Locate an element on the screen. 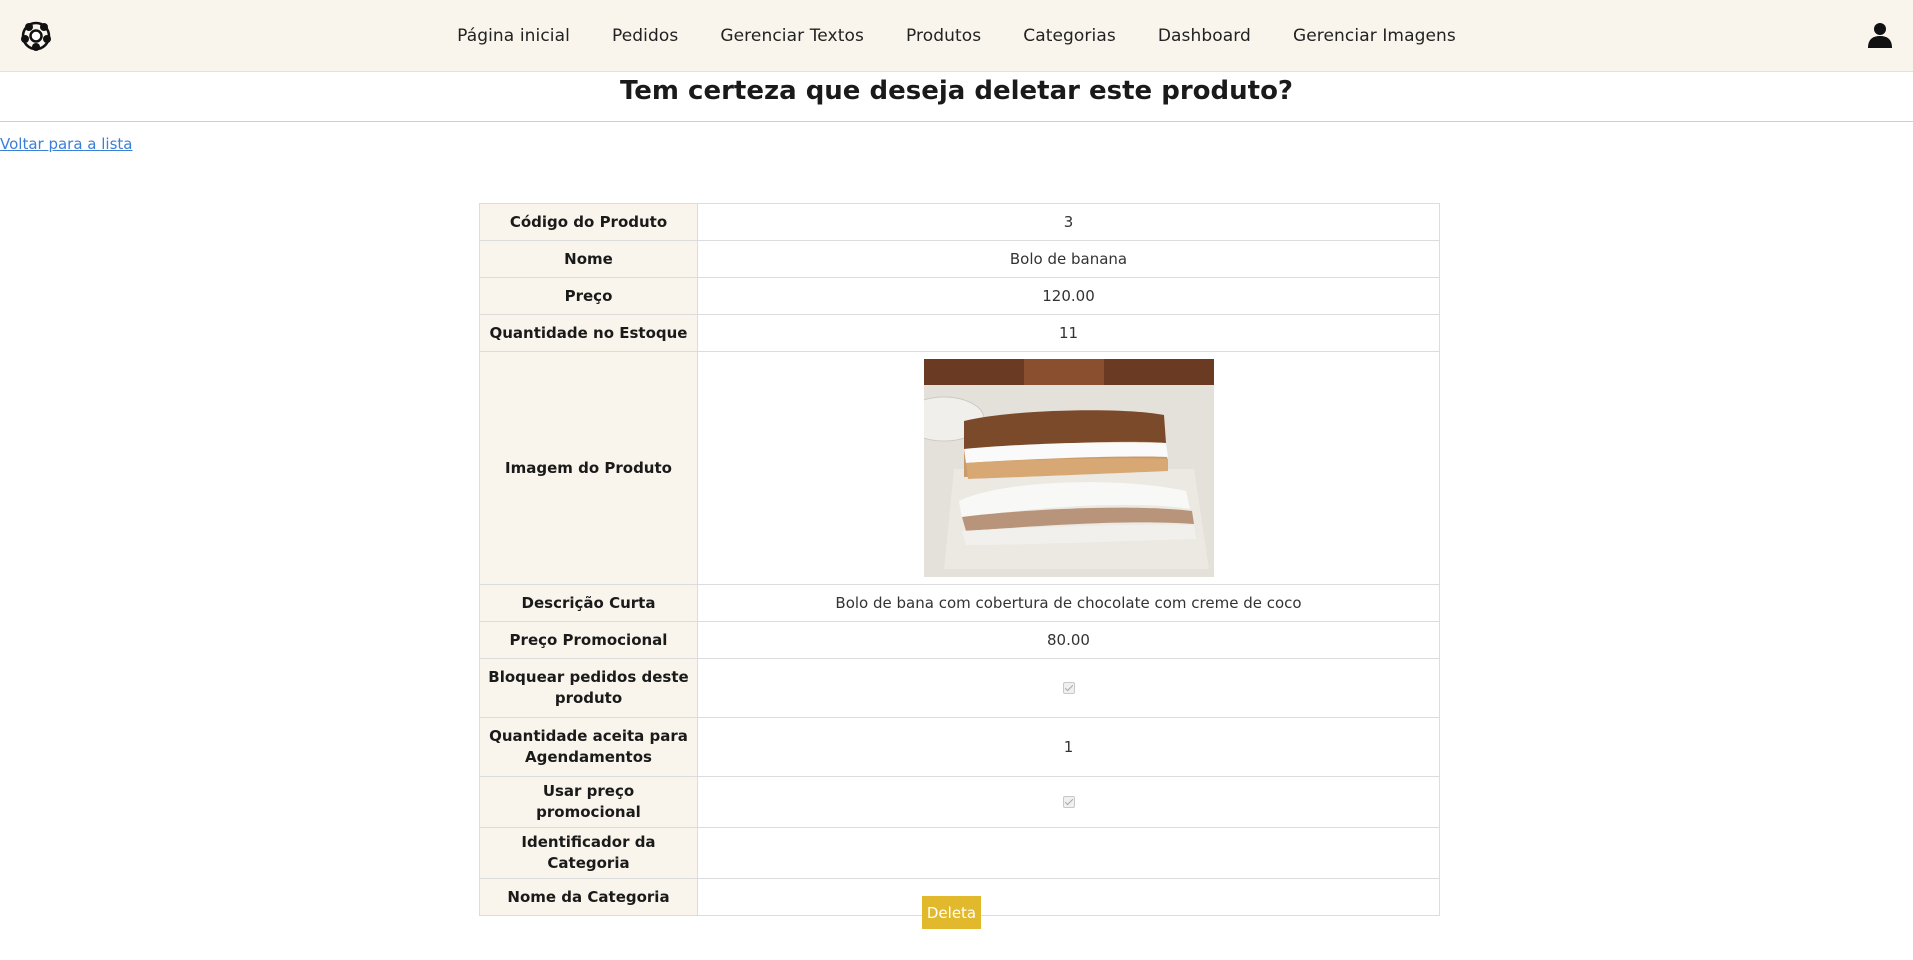  row-value: 3 is located at coordinates (1068, 222).